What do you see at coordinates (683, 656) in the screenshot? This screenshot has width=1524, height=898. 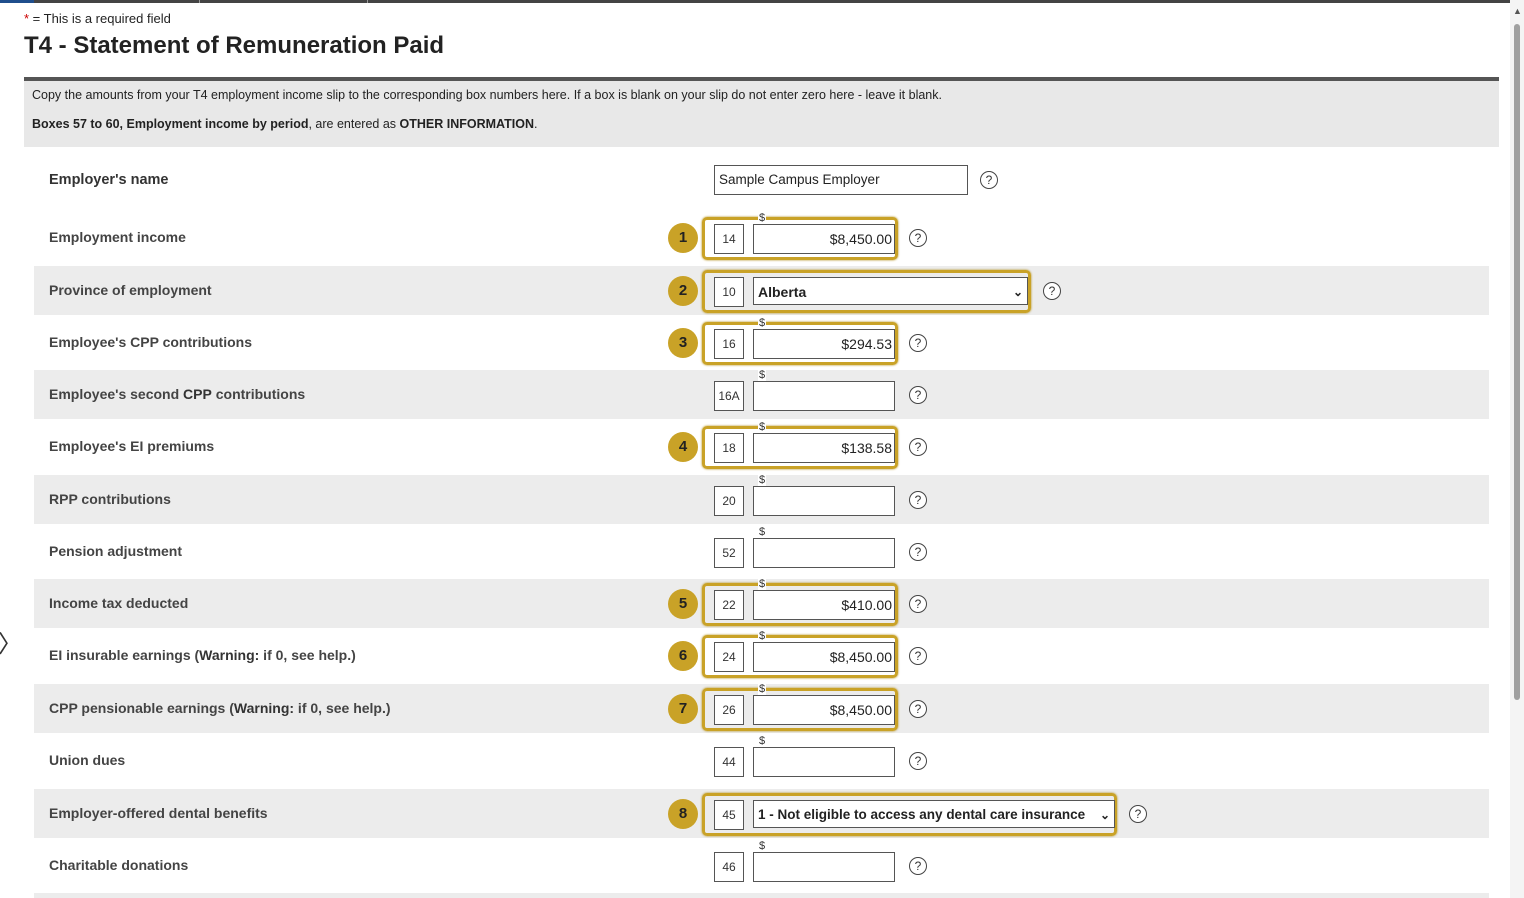 I see `step-badge: 6` at bounding box center [683, 656].